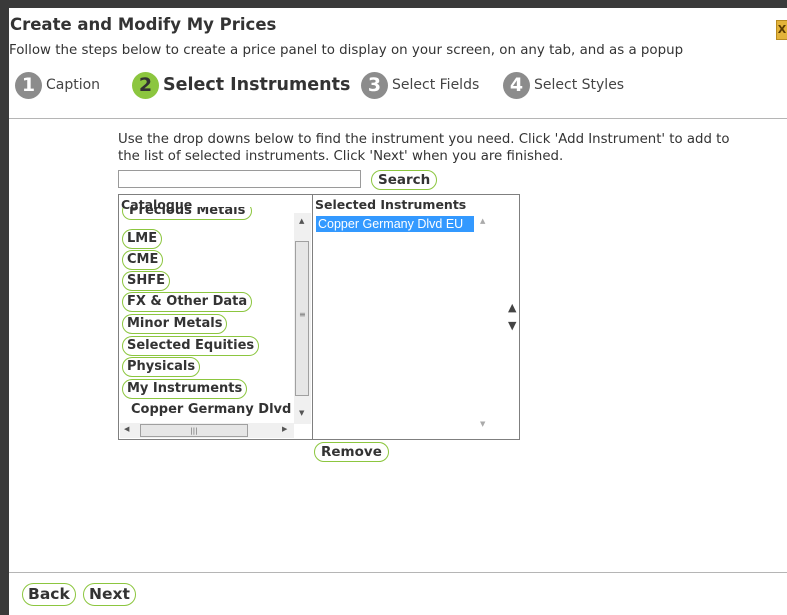 The height and width of the screenshot is (615, 787). Describe the element at coordinates (398, 572) in the screenshot. I see `divider-bottom` at that location.